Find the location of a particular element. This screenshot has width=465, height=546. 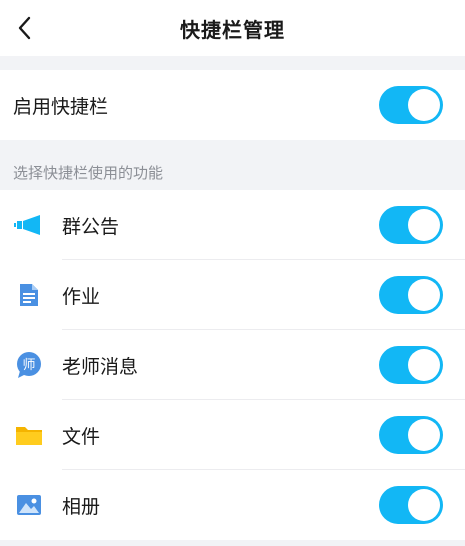

nav-bar: 快捷栏管理 is located at coordinates (232, 28).